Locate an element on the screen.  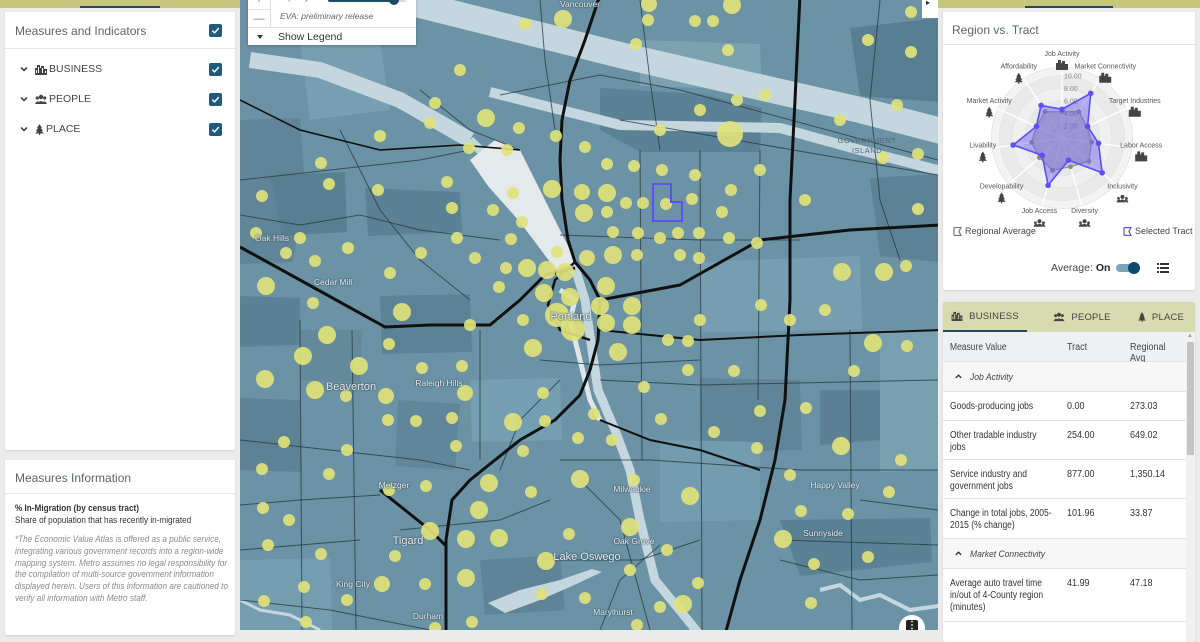
category-place: PLACE is located at coordinates (49, 129).